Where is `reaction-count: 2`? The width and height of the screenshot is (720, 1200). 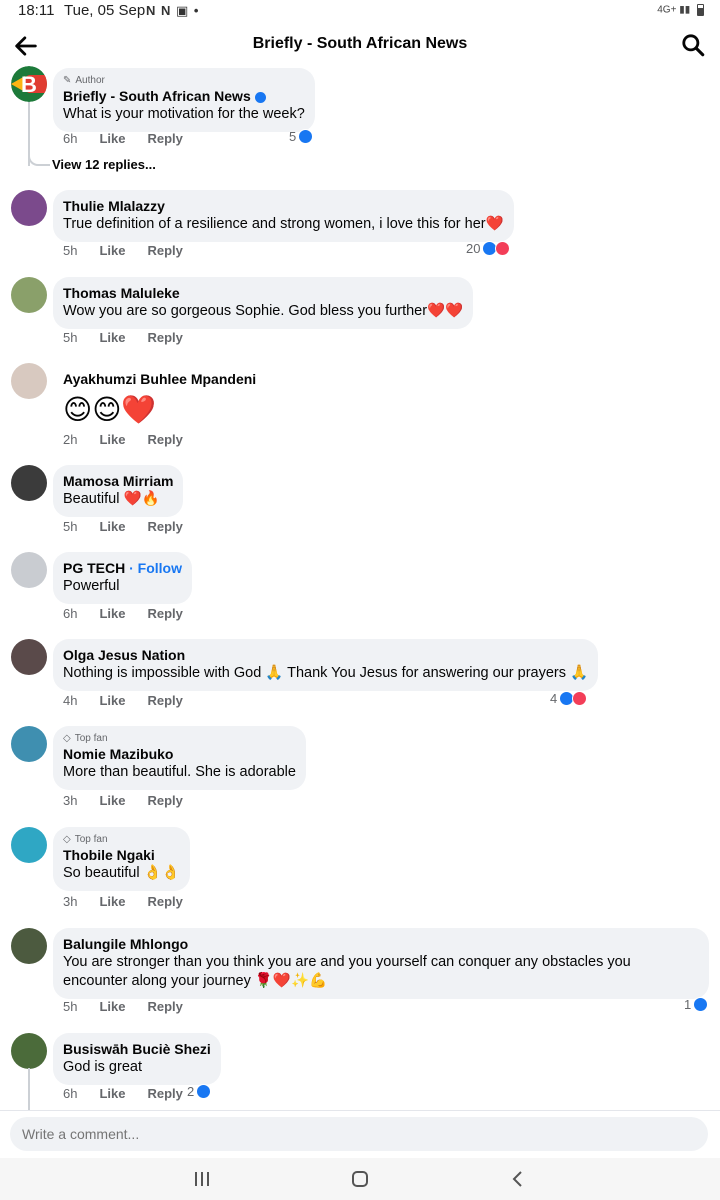
reaction-count: 2 is located at coordinates (199, 1091).